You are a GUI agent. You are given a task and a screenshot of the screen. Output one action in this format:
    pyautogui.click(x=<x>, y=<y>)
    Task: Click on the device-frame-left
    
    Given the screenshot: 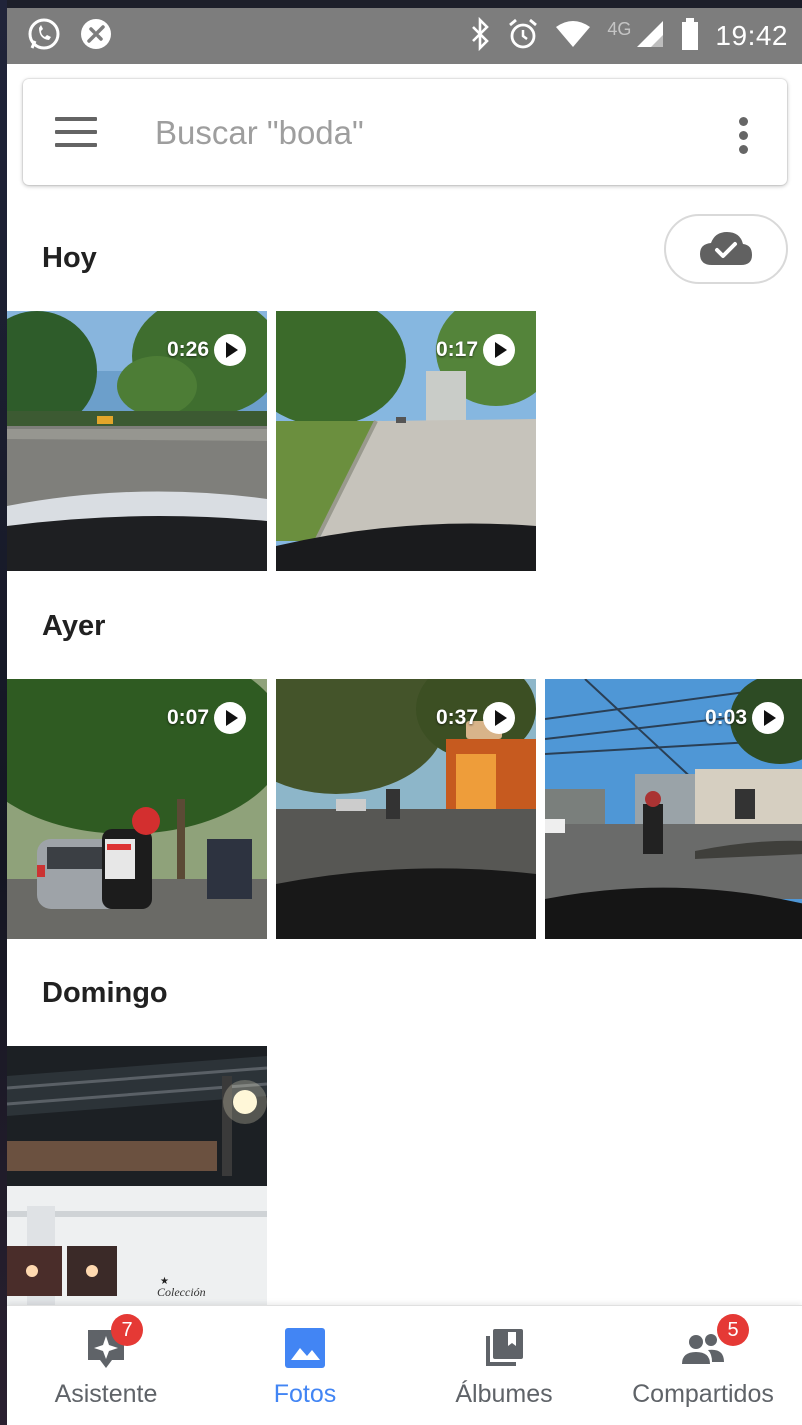 What is the action you would take?
    pyautogui.click(x=3, y=712)
    